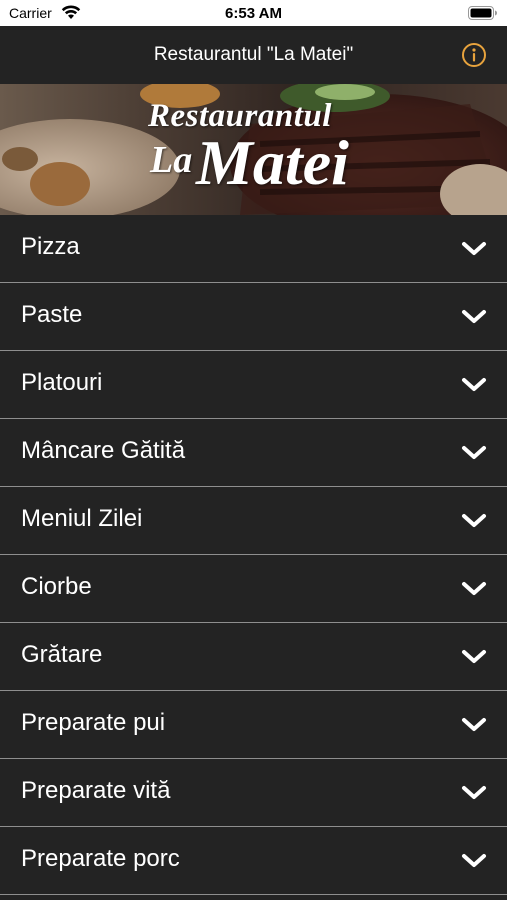  What do you see at coordinates (253, 521) in the screenshot?
I see `menu-category-meniul-zilei: Meniul Zilei` at bounding box center [253, 521].